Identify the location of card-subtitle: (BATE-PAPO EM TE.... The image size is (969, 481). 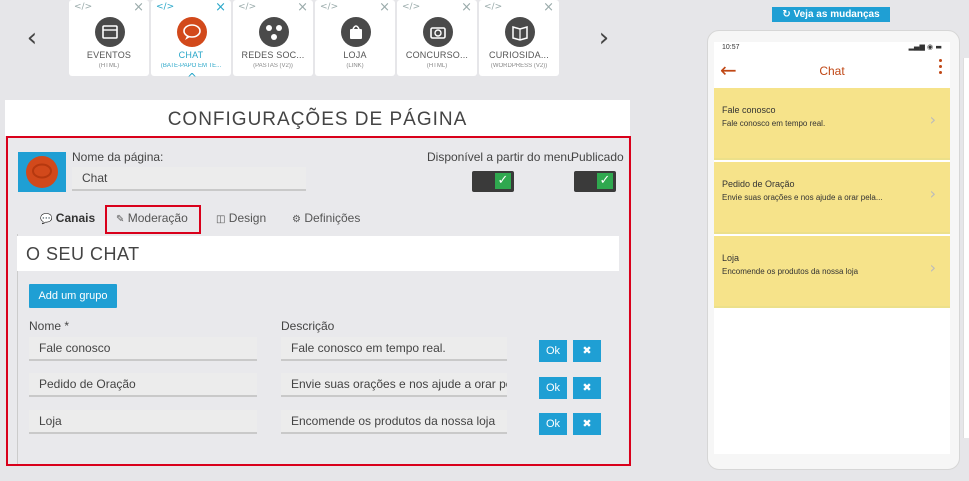
(191, 66).